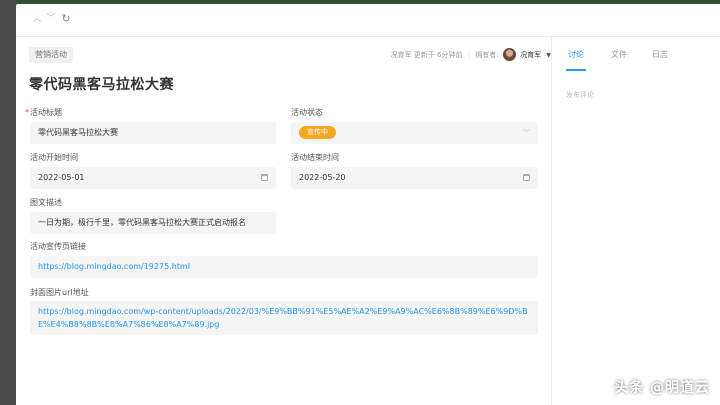 This screenshot has width=720, height=405. Describe the element at coordinates (284, 267) in the screenshot. I see `promo-link-field: https://blog.mingdao.com/19275.html` at that location.